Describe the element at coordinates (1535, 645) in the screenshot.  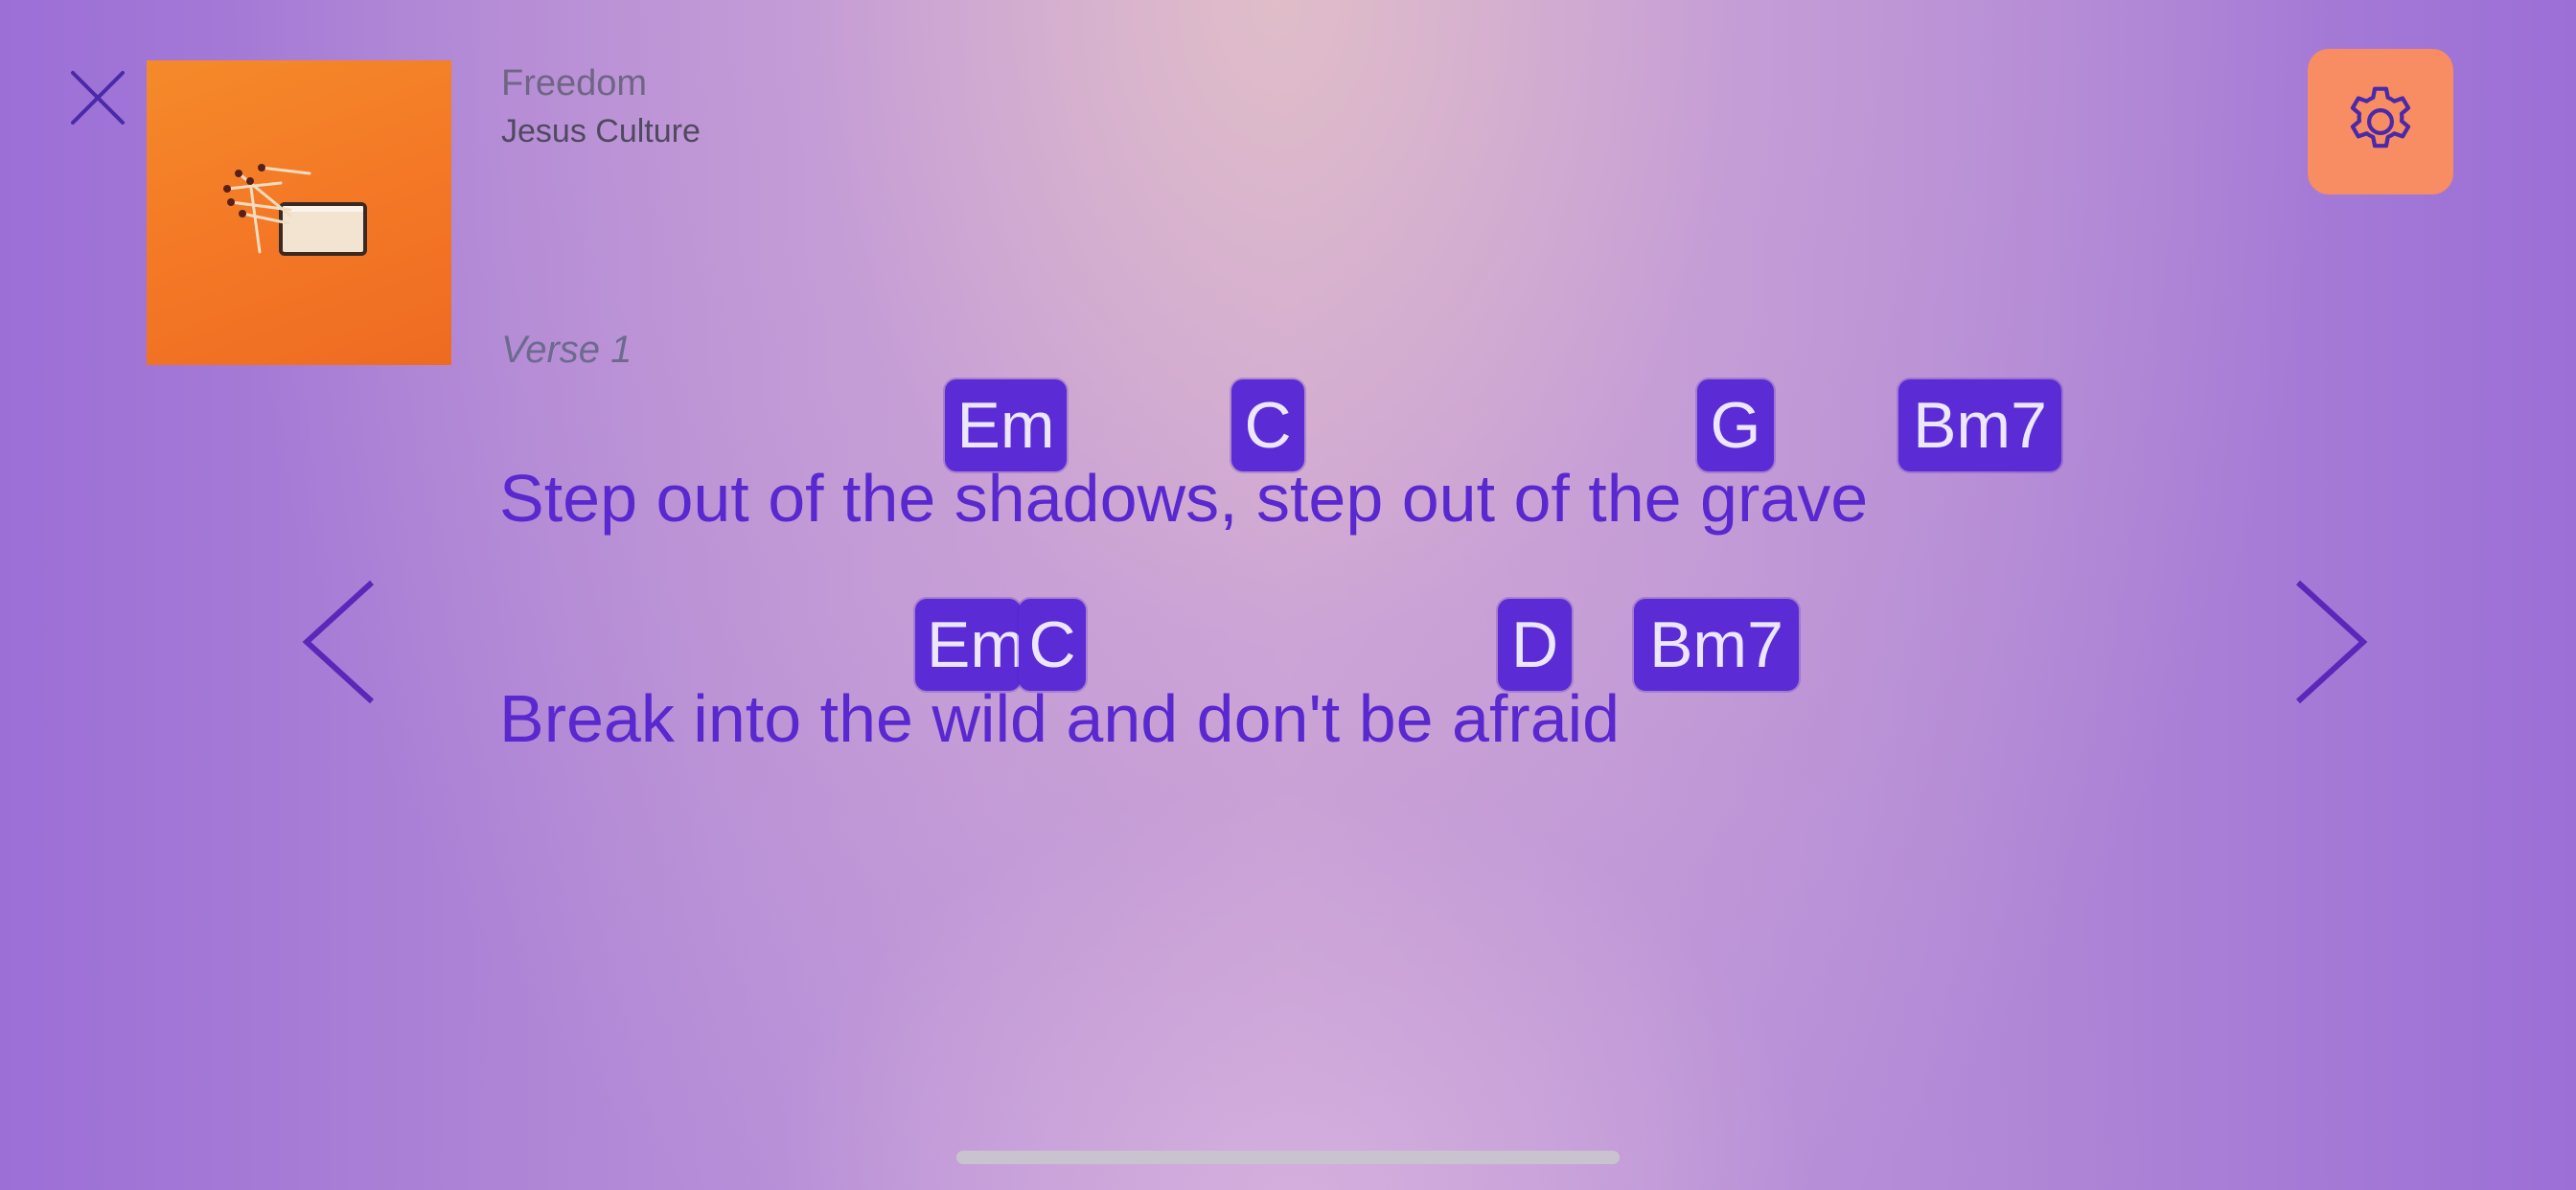
I see `chord-badge: D` at that location.